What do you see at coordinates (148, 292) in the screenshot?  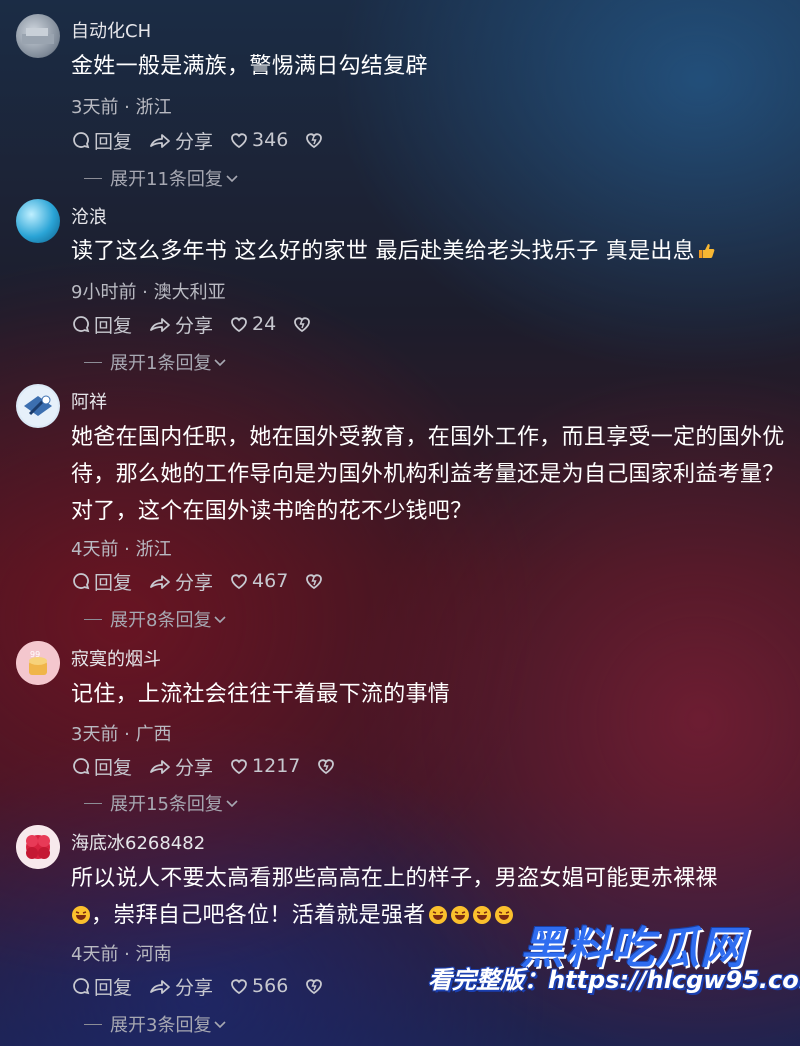 I see `comment-meta: 9小时前 · 澳大利亚` at bounding box center [148, 292].